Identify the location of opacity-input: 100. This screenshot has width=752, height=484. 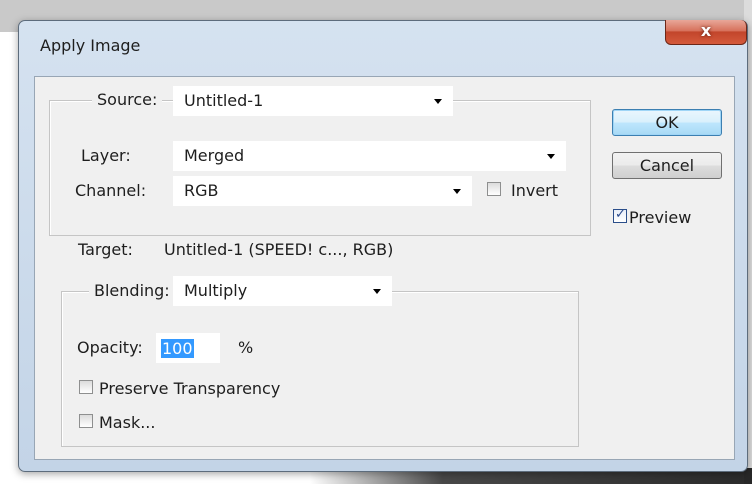
(188, 348).